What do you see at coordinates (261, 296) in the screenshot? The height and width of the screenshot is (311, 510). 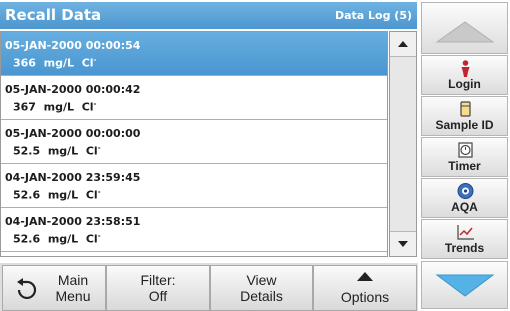 I see `view-details-label-2: Details` at bounding box center [261, 296].